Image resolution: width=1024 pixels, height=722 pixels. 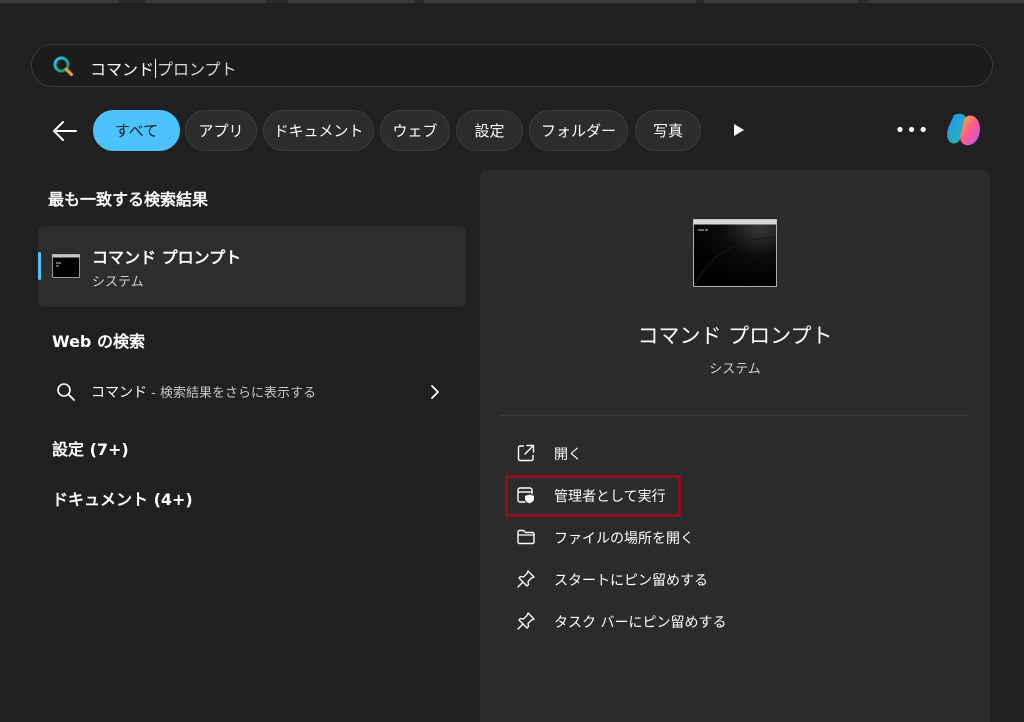 I want to click on action-pin-to-taskbar-label: タスク バーにピン留めする, so click(x=640, y=623).